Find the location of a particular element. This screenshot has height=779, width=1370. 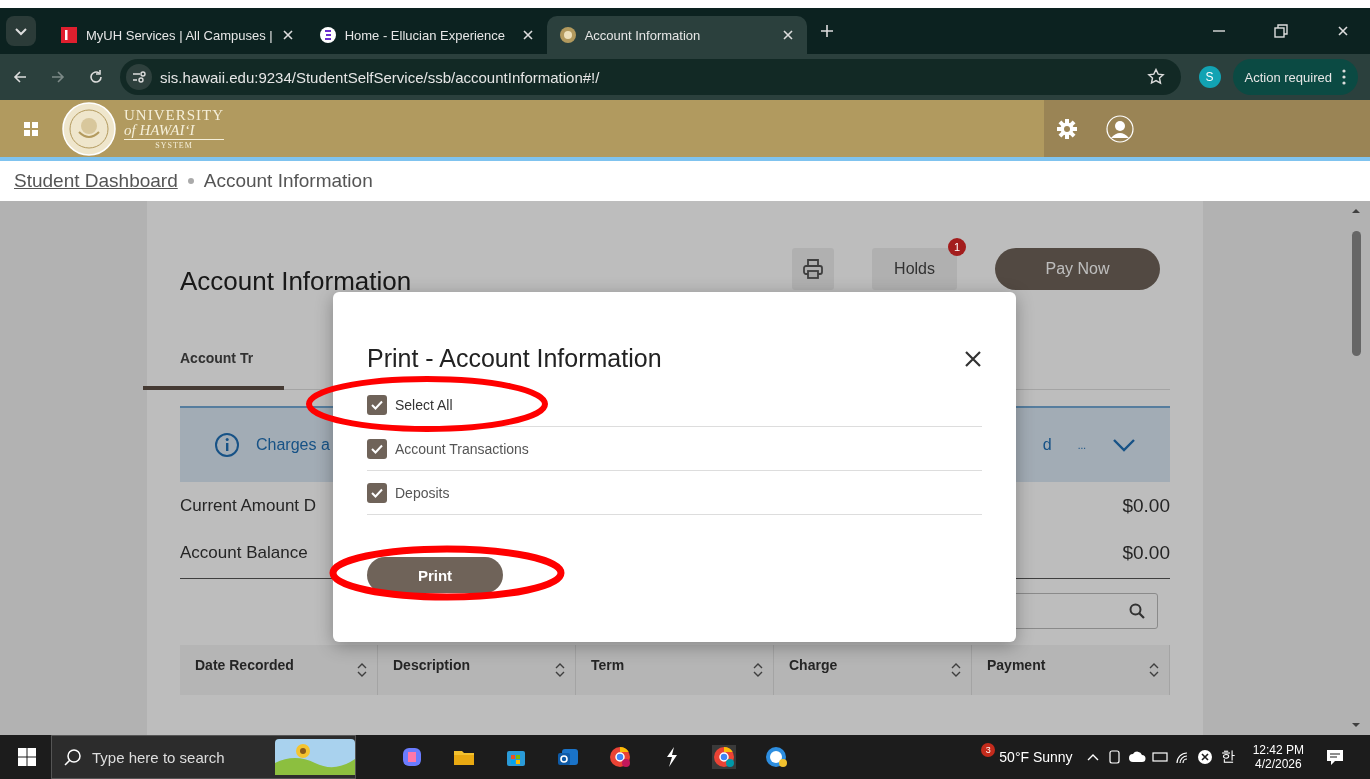

amount-label: Current Amount D is located at coordinates (248, 505).